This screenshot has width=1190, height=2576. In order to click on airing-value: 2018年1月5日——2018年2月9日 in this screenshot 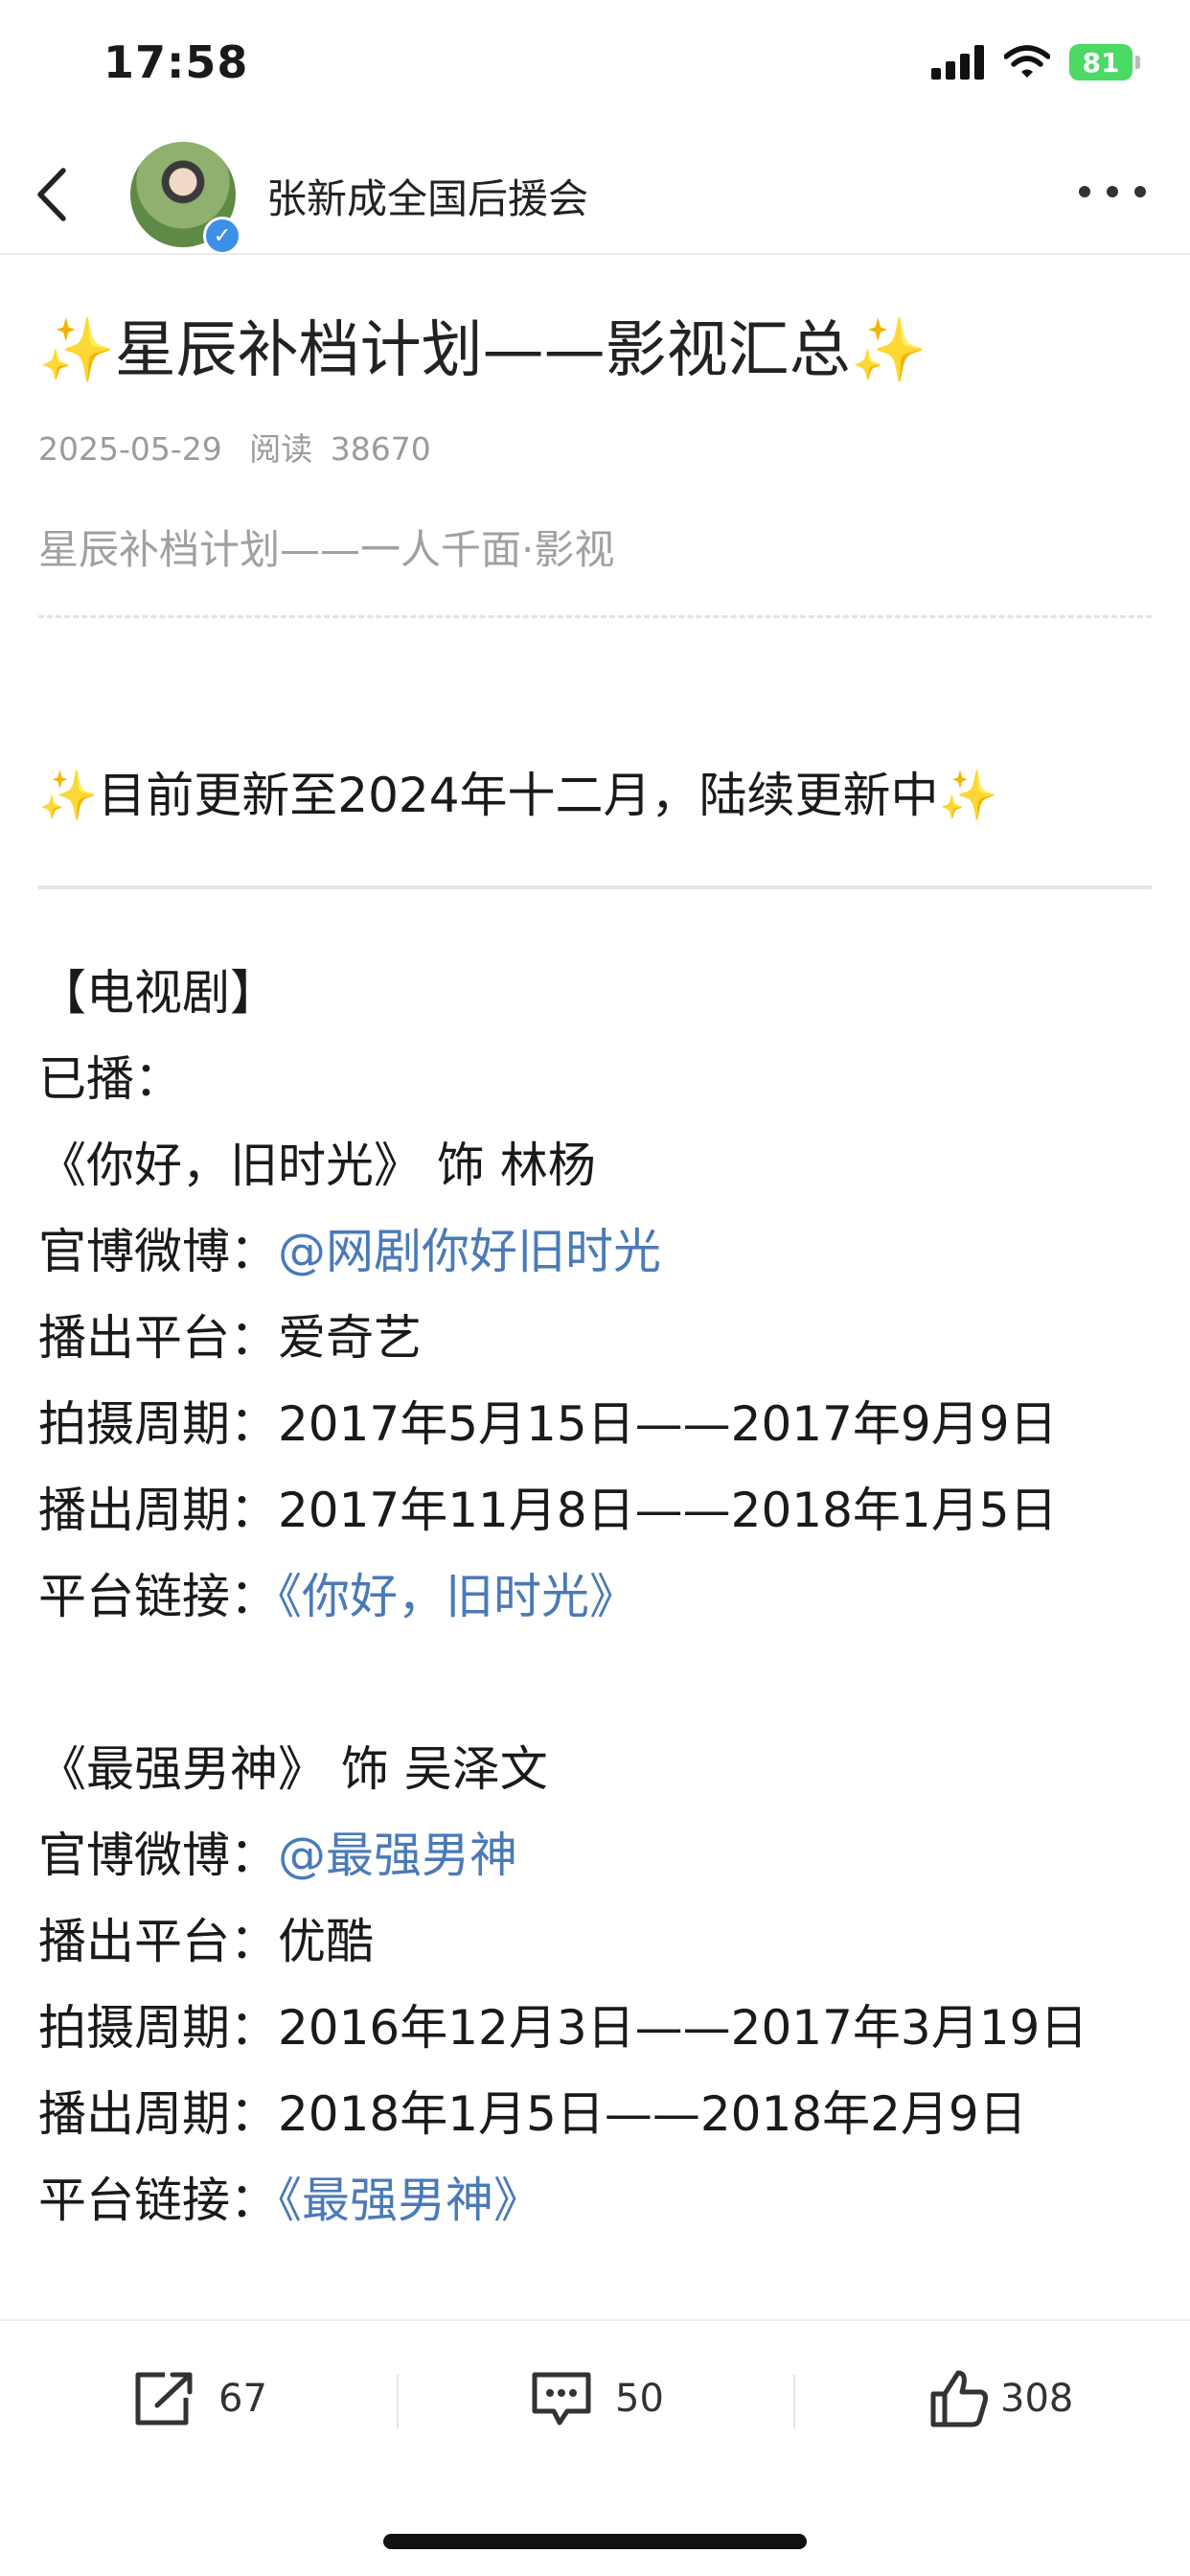, I will do `click(653, 2114)`.